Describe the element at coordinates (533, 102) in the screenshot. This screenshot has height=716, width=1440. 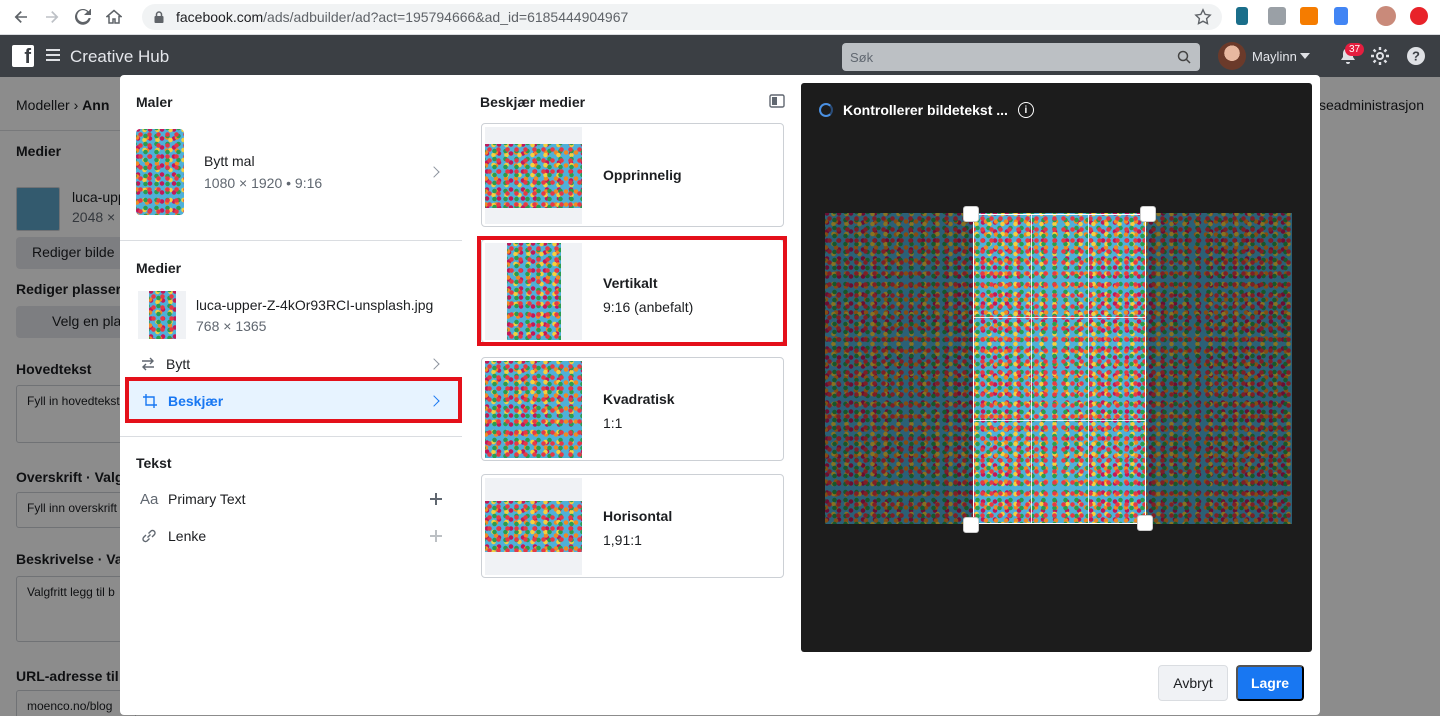
I see `crop-section-title: Beskjær medier` at that location.